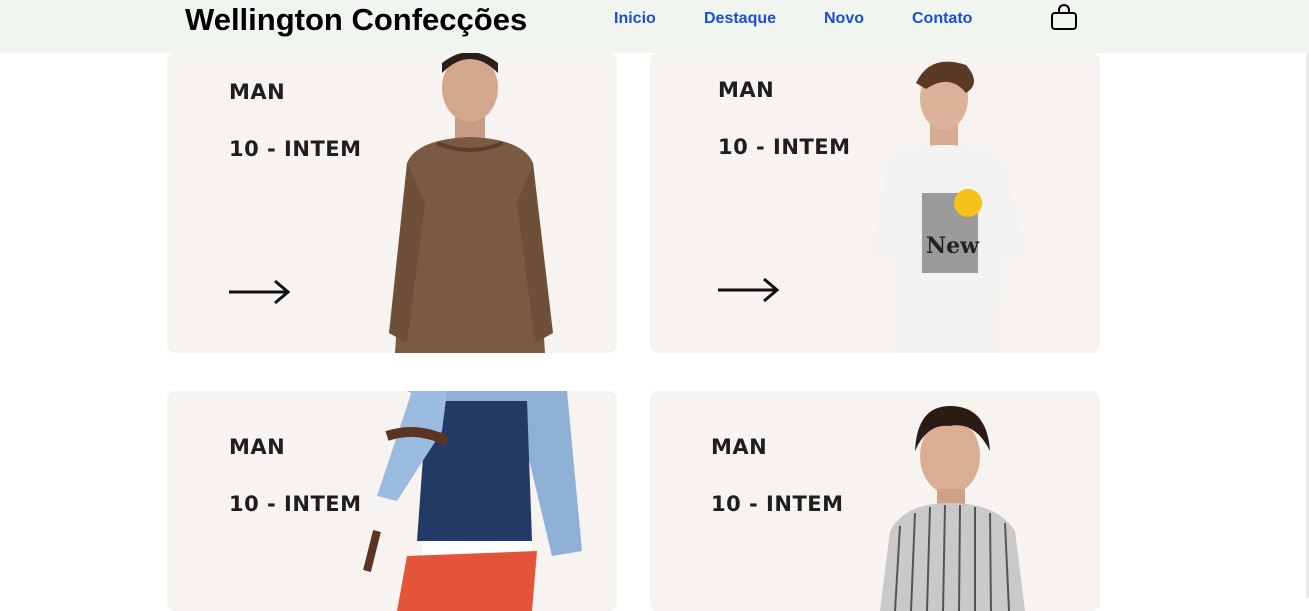  I want to click on product-image-sweater, so click(471, 203).